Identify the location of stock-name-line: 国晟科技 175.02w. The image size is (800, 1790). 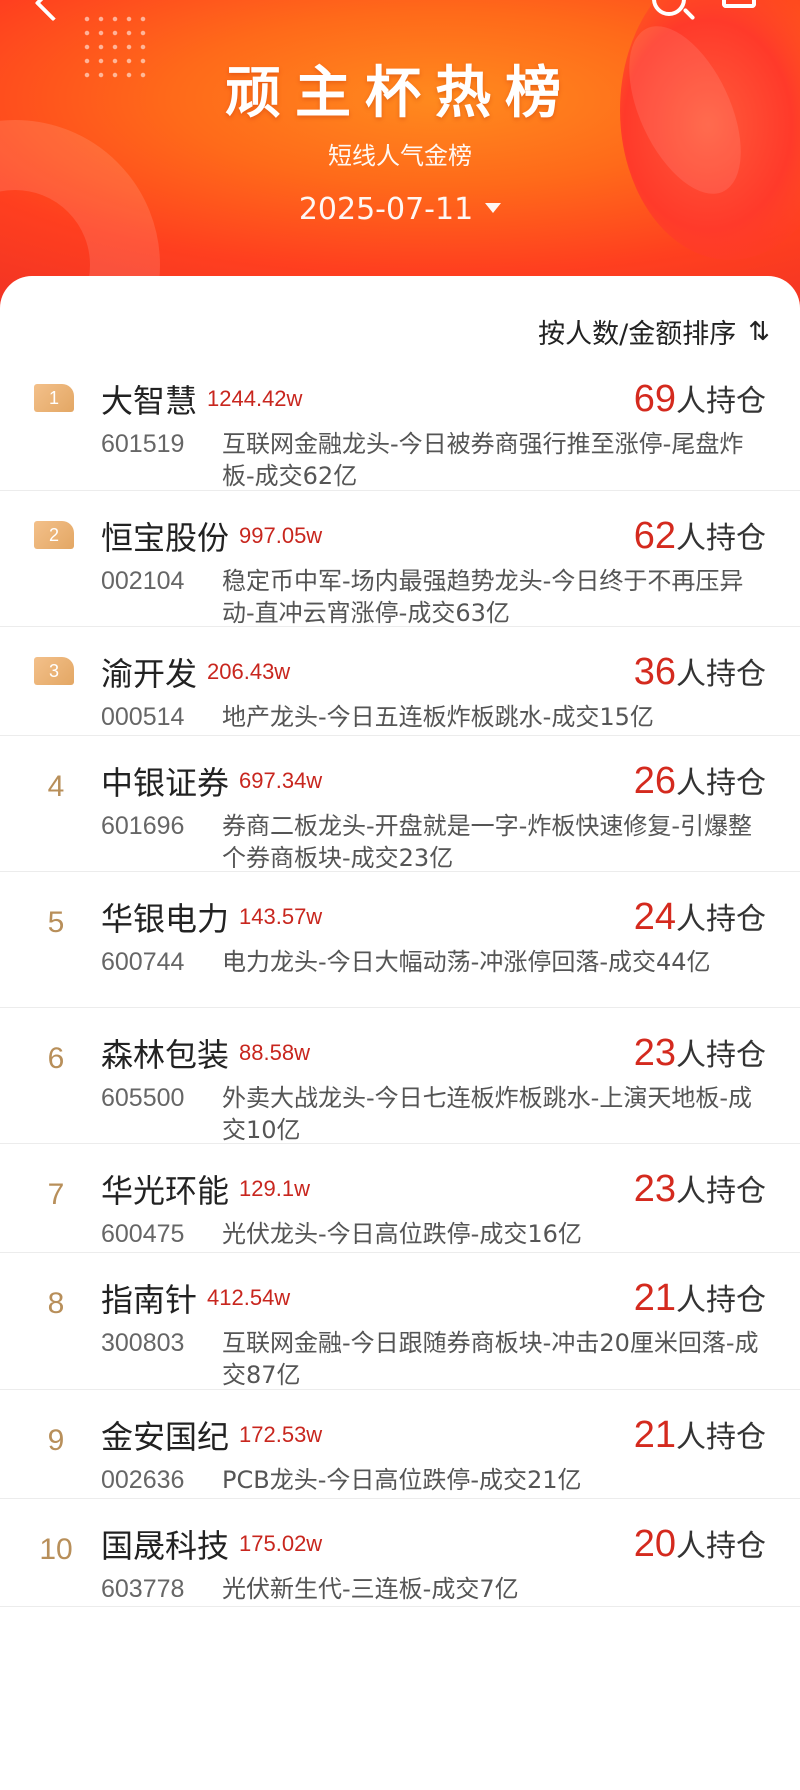
(211, 1544).